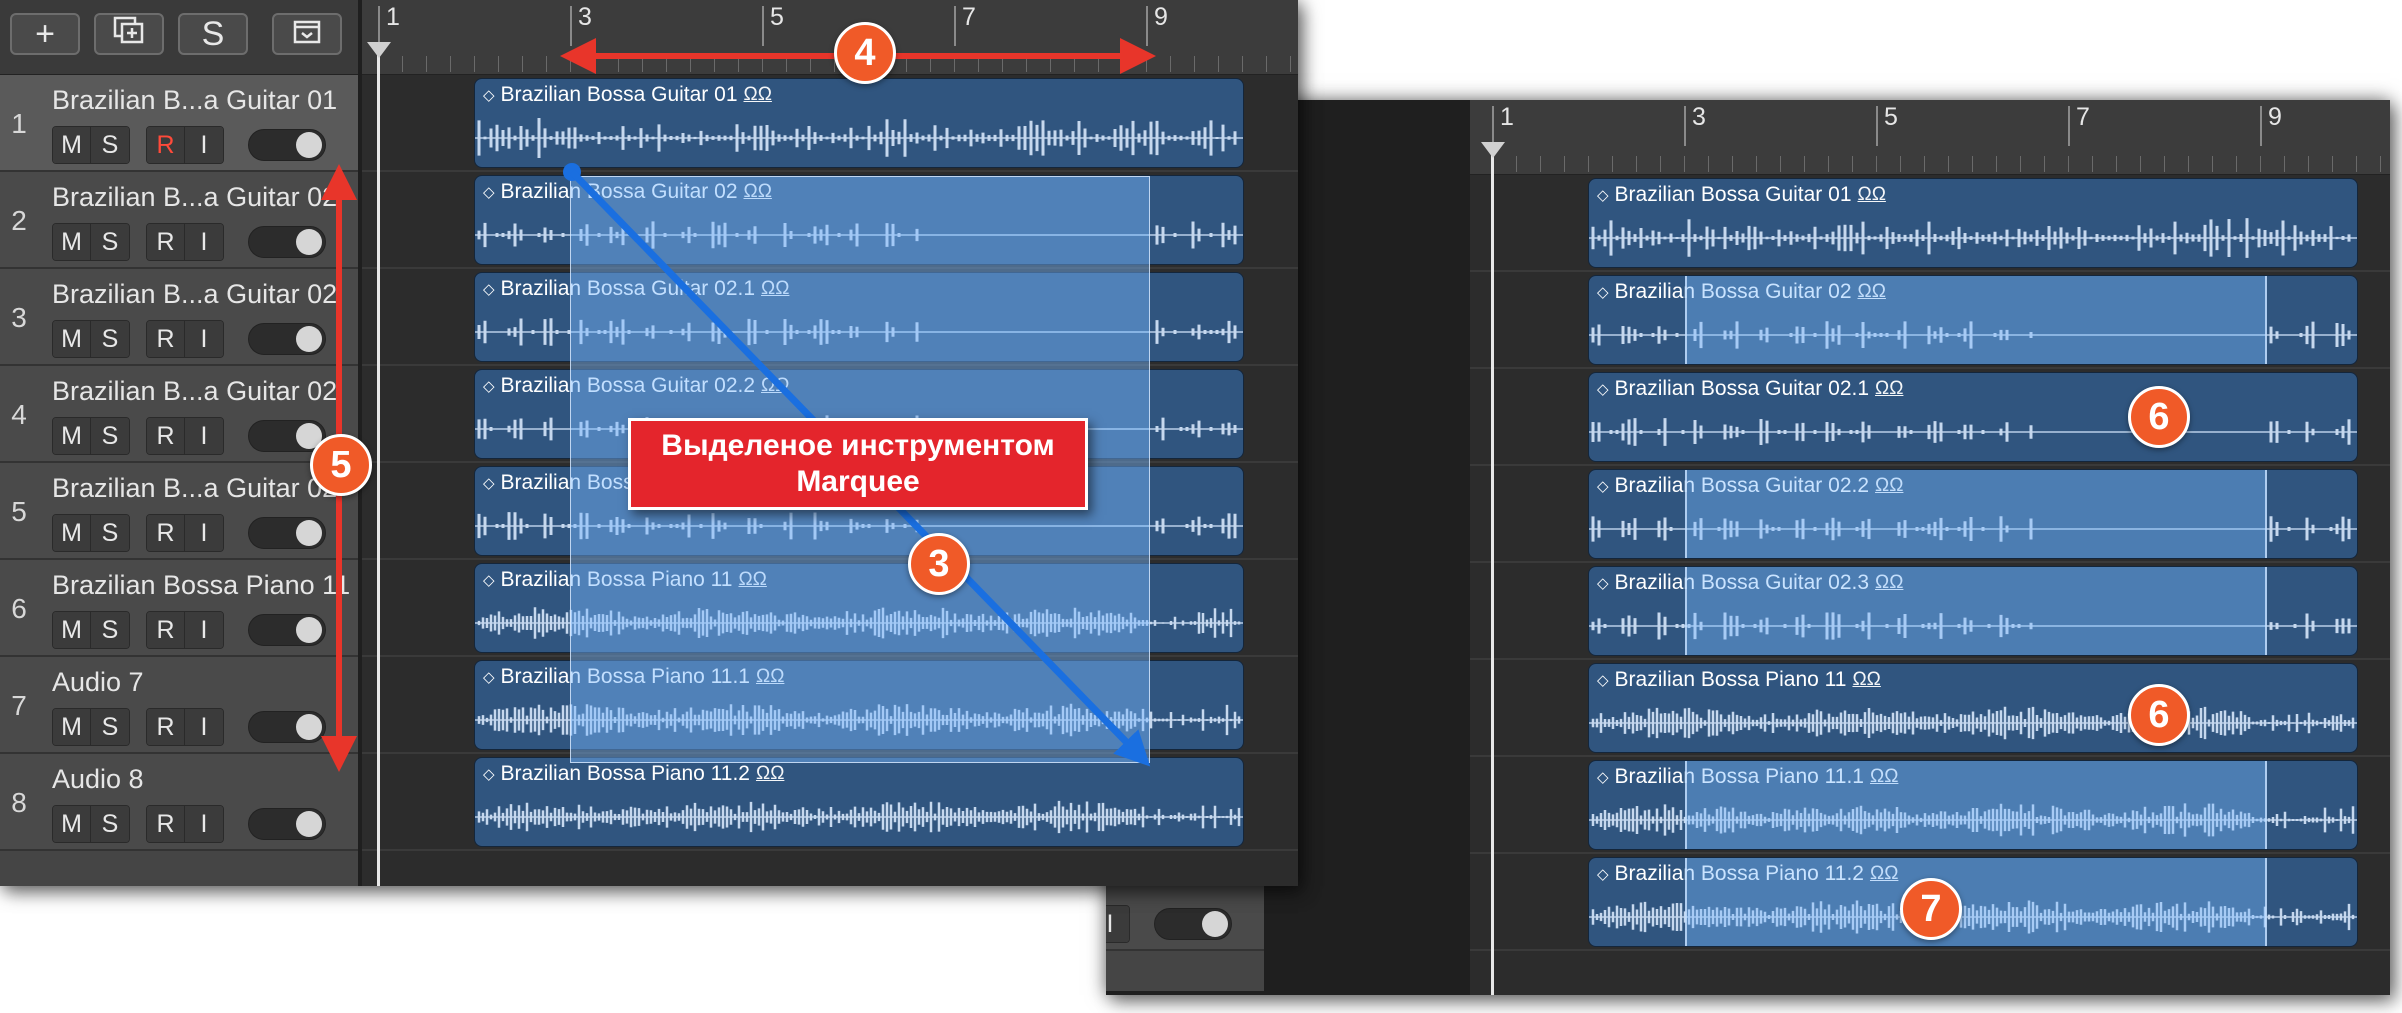  What do you see at coordinates (307, 34) in the screenshot?
I see `collapse-button` at bounding box center [307, 34].